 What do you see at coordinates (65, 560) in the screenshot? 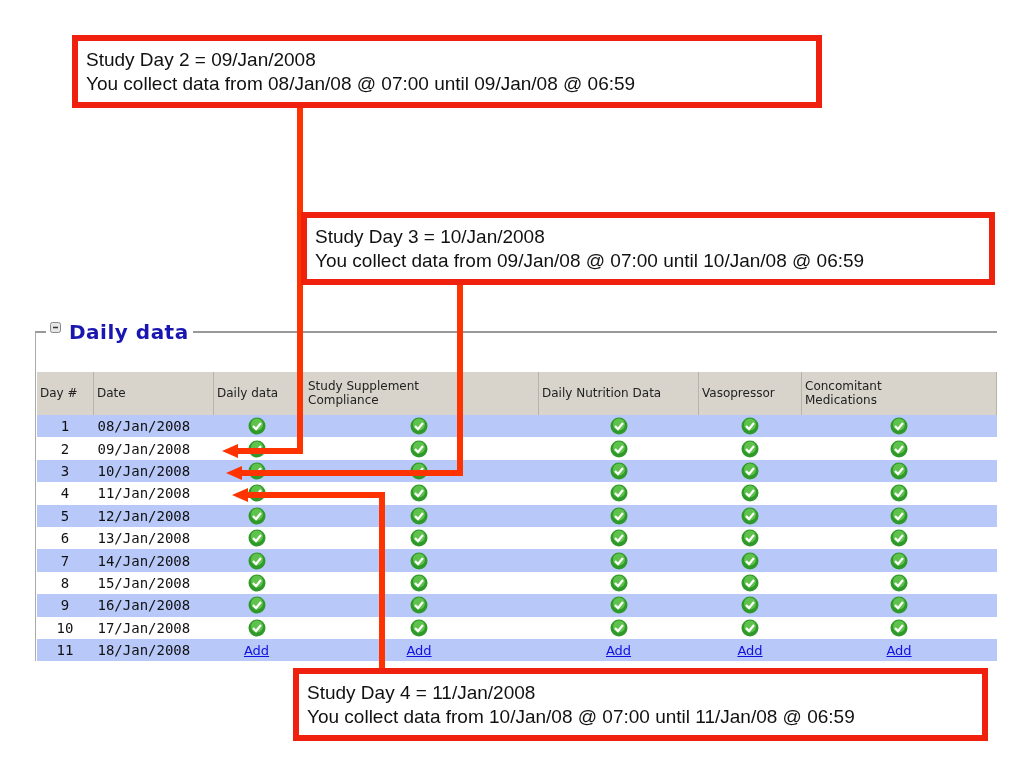
I see `day-number: 7` at bounding box center [65, 560].